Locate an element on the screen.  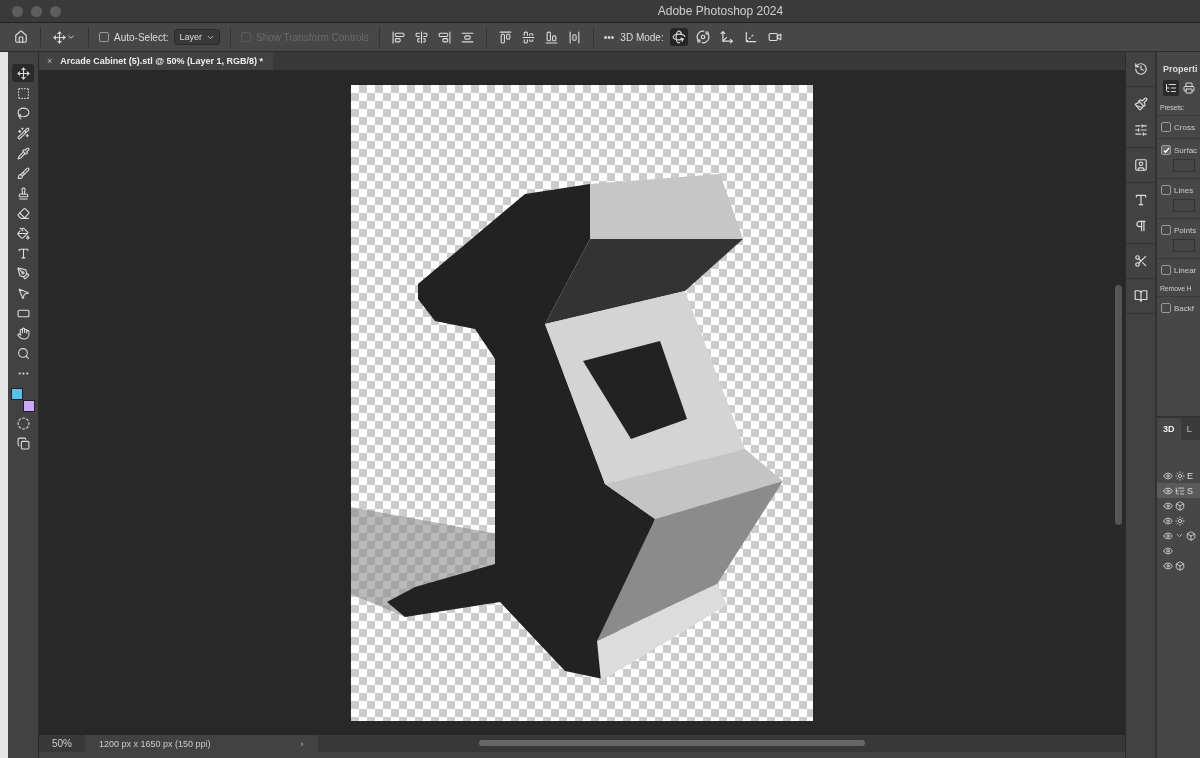
document-tab: × Arcade Cabinet (5).stl @ 50% (Layer 1, RGB/8) * is located at coordinates (156, 61).